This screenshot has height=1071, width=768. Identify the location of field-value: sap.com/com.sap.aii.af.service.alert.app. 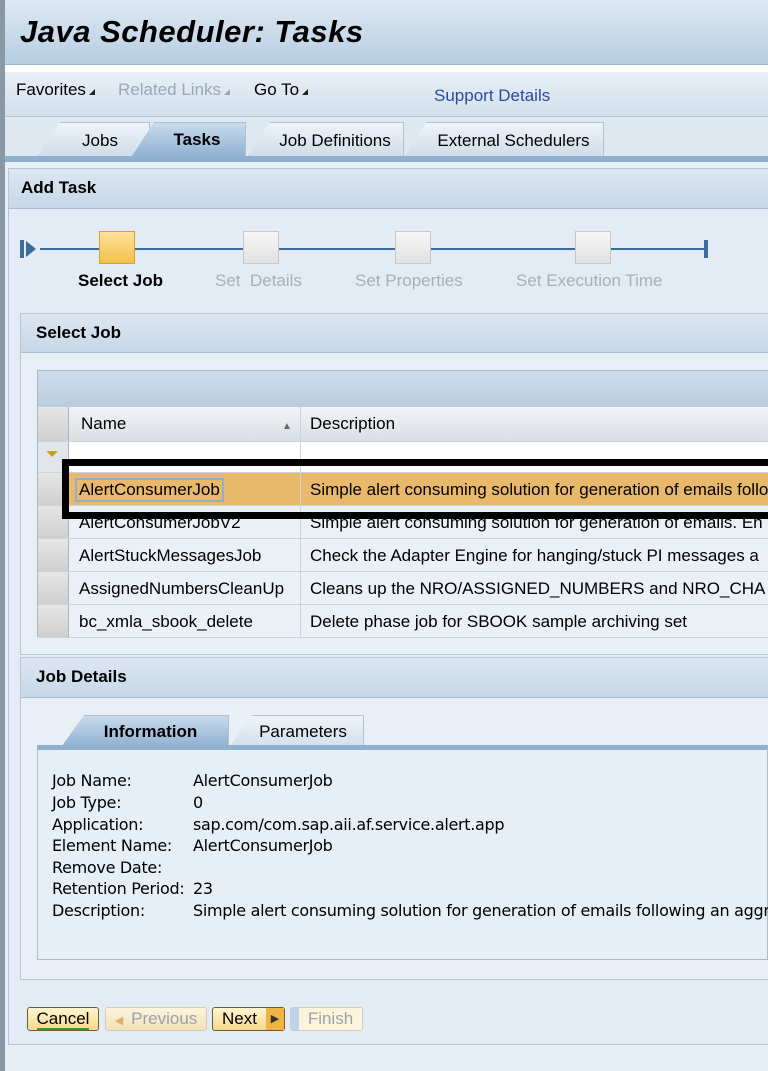
(349, 824).